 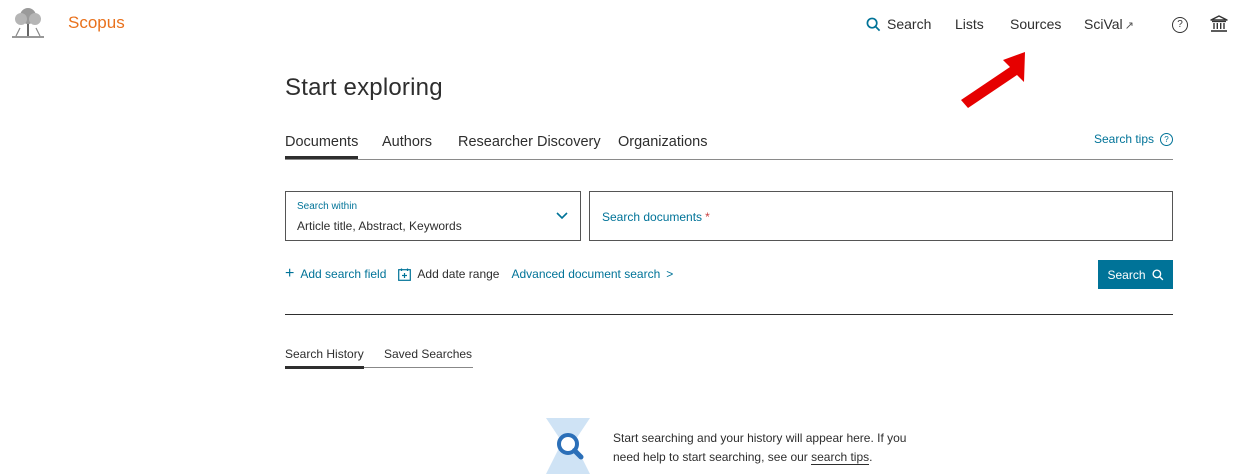 I want to click on search-tips-inline-link: search tips, so click(x=840, y=457).